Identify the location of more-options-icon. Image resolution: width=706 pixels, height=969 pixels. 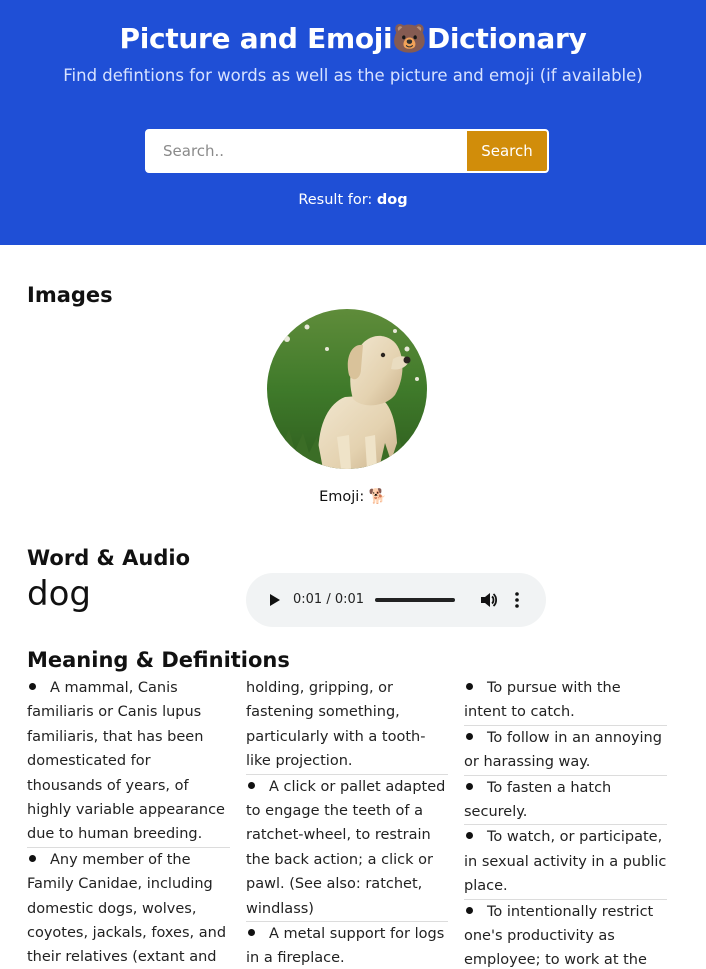
(517, 600).